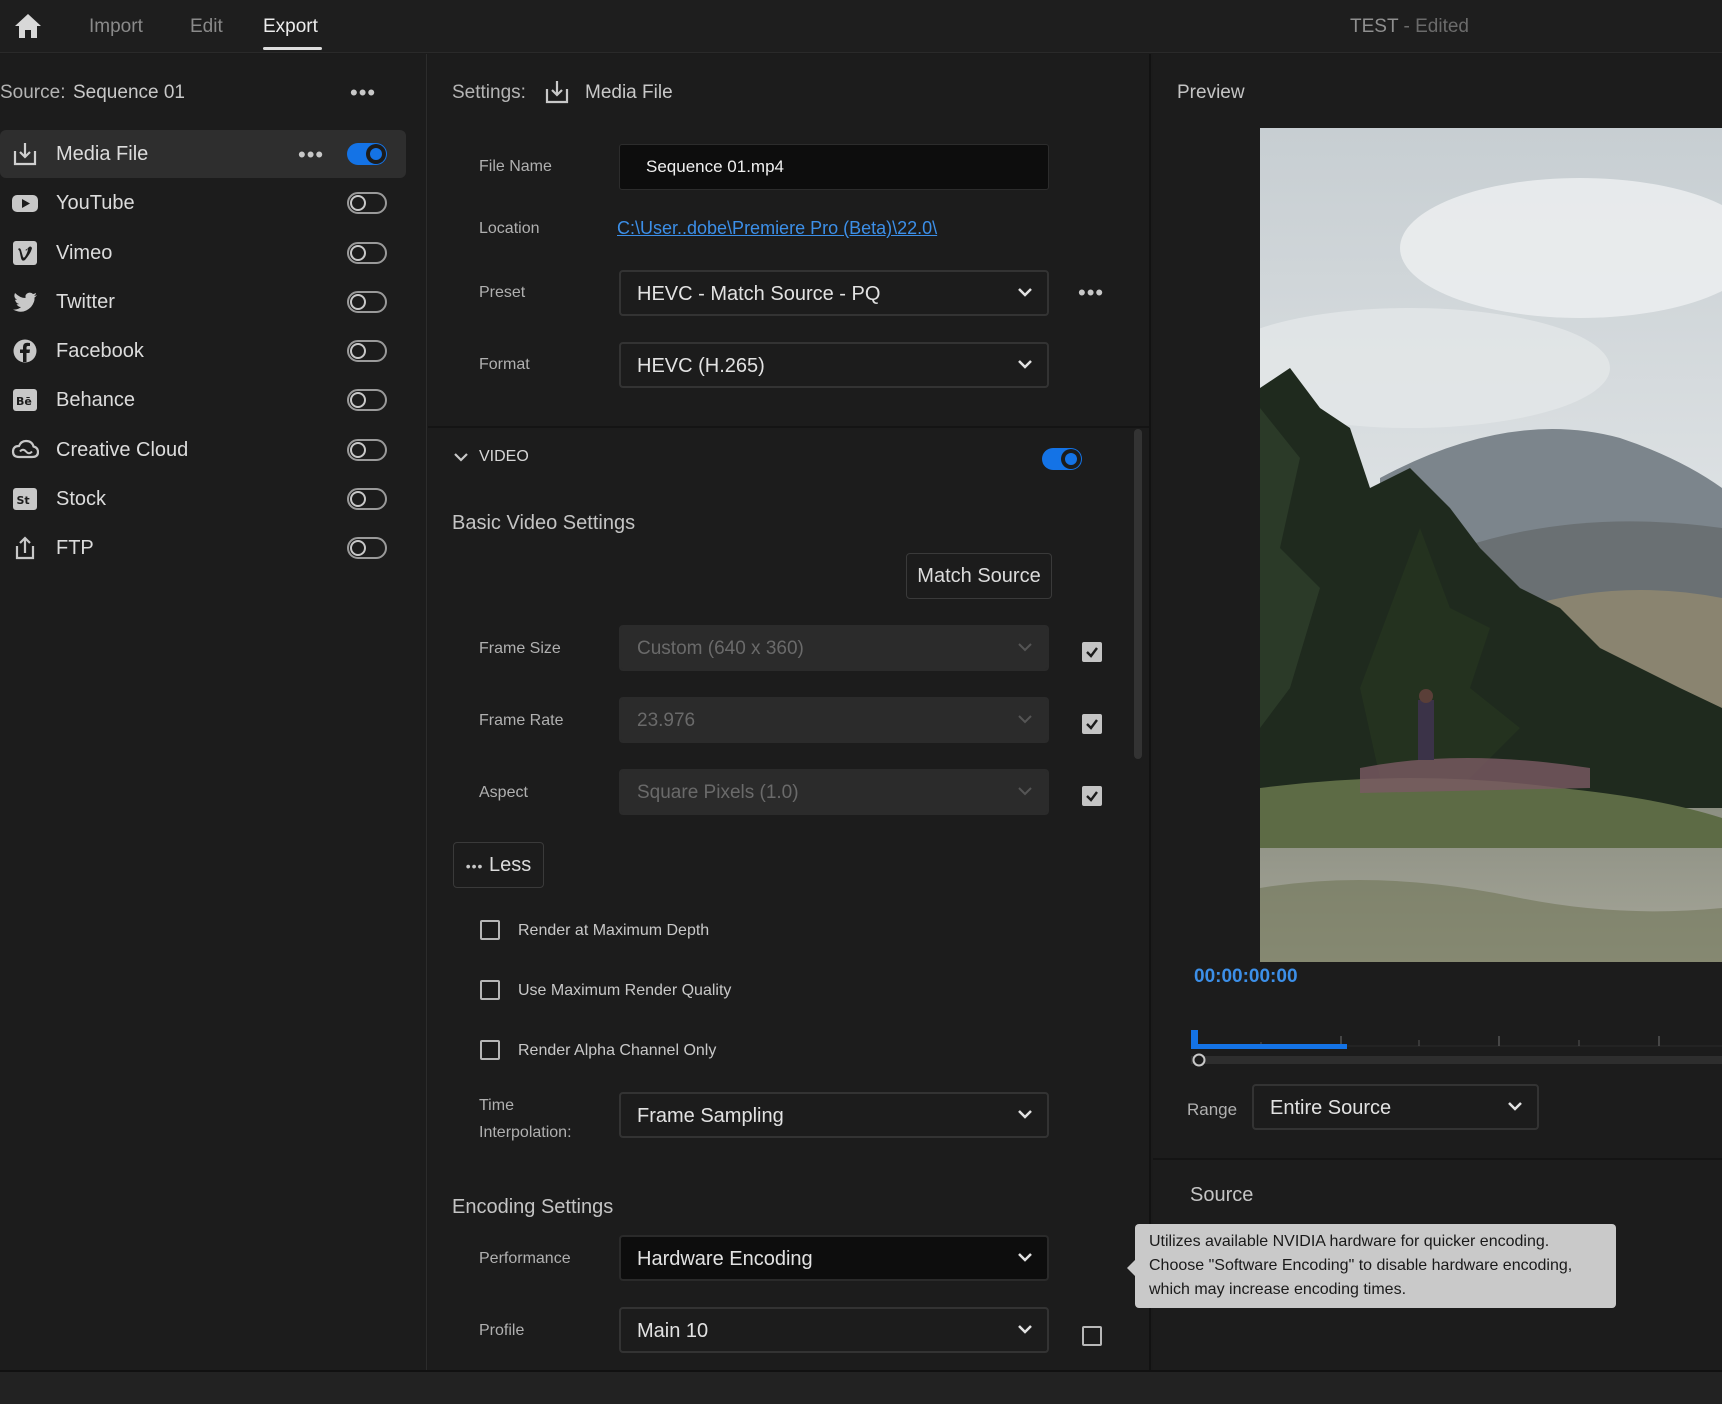 The height and width of the screenshot is (1404, 1722). I want to click on time-interpolation-label-line2: Interpolation:, so click(525, 1132).